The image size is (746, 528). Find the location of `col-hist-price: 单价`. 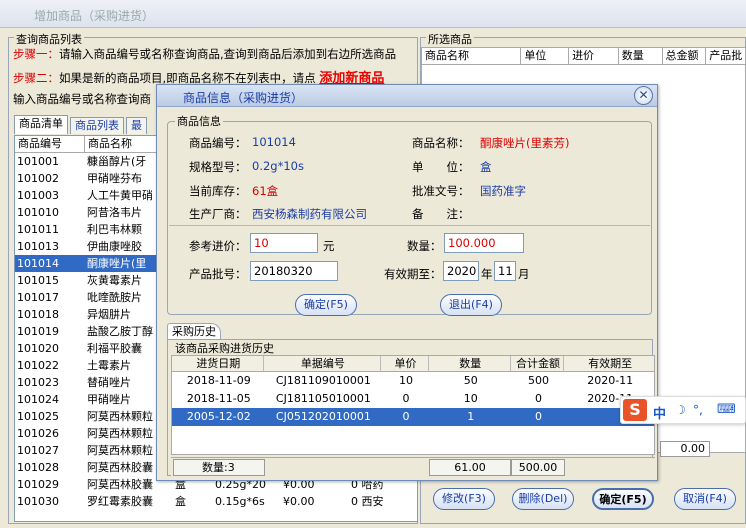

col-hist-price: 单价 is located at coordinates (405, 363).